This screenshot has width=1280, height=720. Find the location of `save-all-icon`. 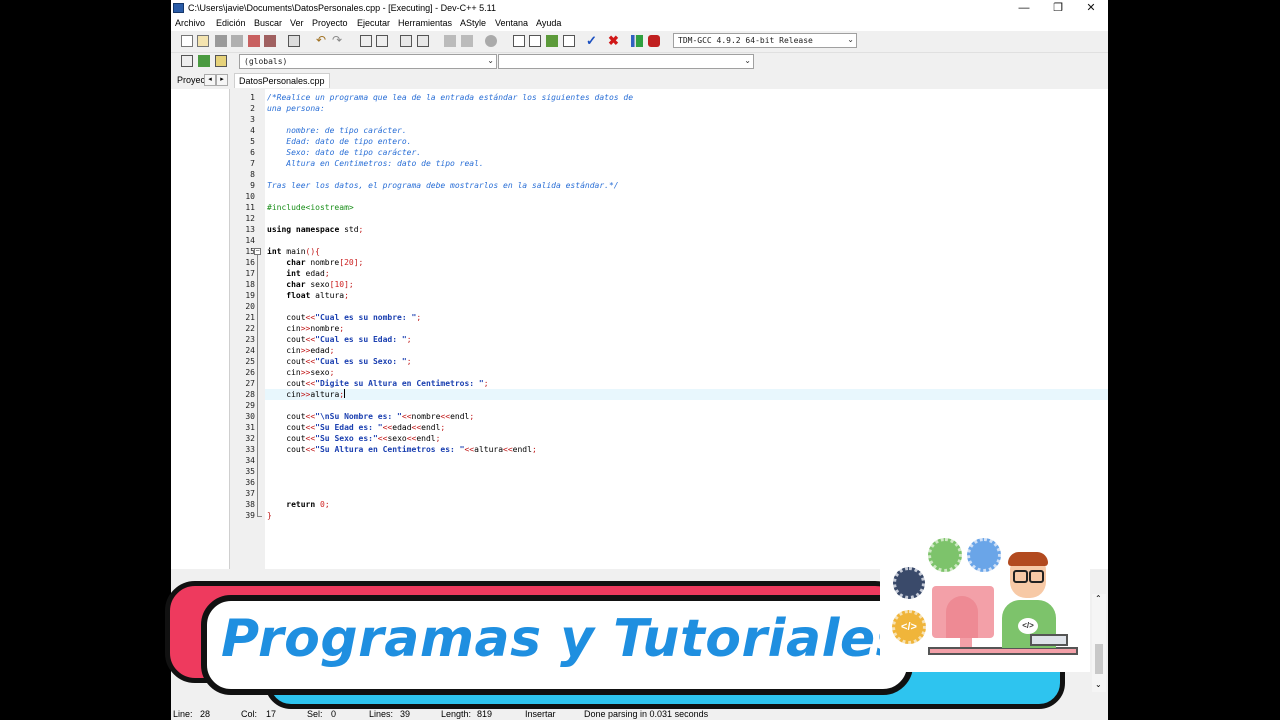

save-all-icon is located at coordinates (237, 41).